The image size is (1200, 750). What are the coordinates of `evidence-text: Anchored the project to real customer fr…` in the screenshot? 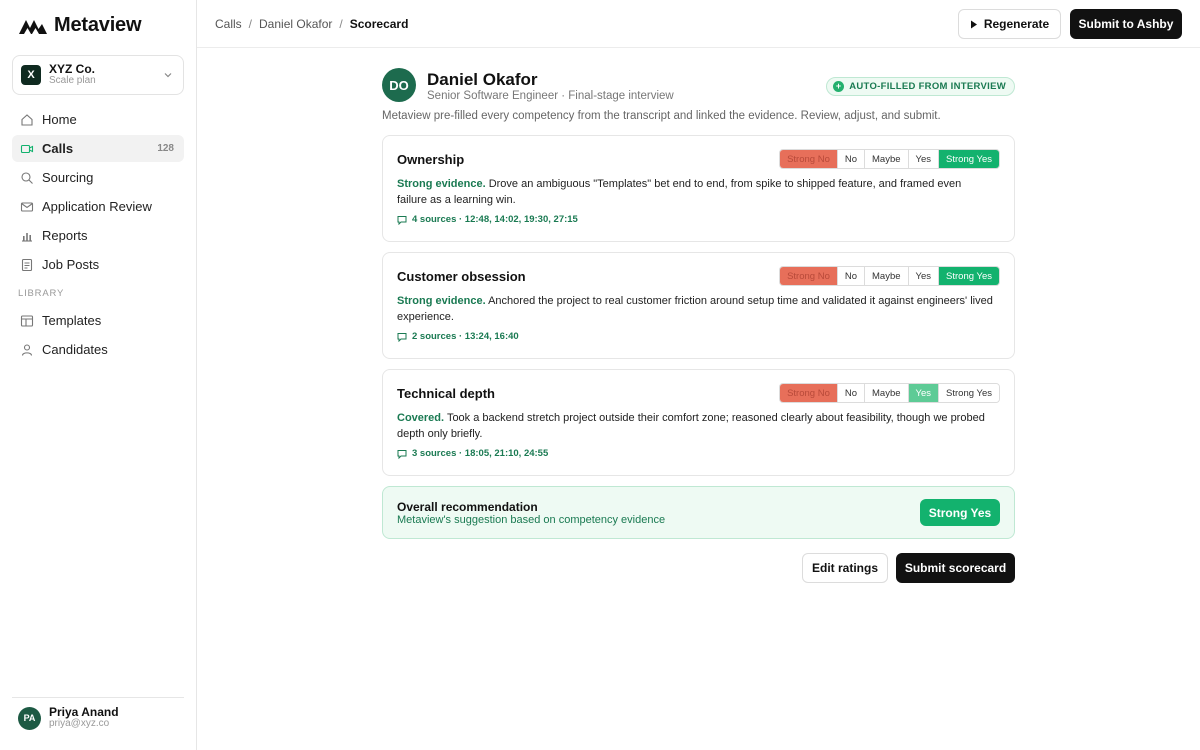 It's located at (695, 309).